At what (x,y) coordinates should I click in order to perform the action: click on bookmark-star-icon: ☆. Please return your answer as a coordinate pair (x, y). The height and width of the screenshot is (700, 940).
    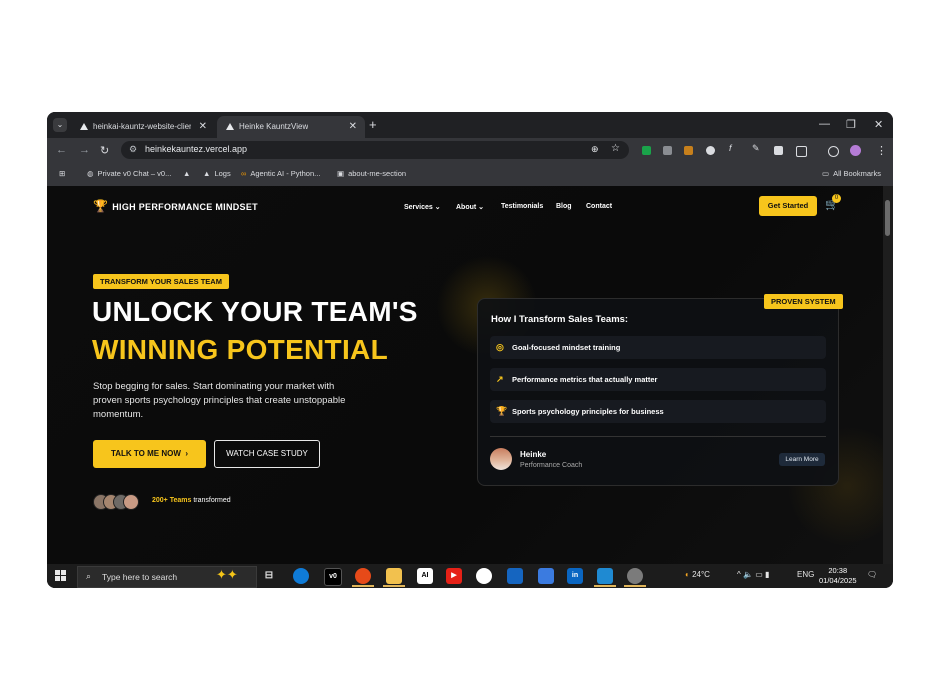
    Looking at the image, I should click on (615, 148).